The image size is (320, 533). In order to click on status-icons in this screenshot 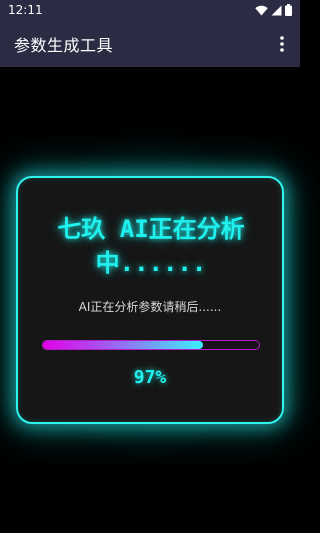, I will do `click(273, 10)`.